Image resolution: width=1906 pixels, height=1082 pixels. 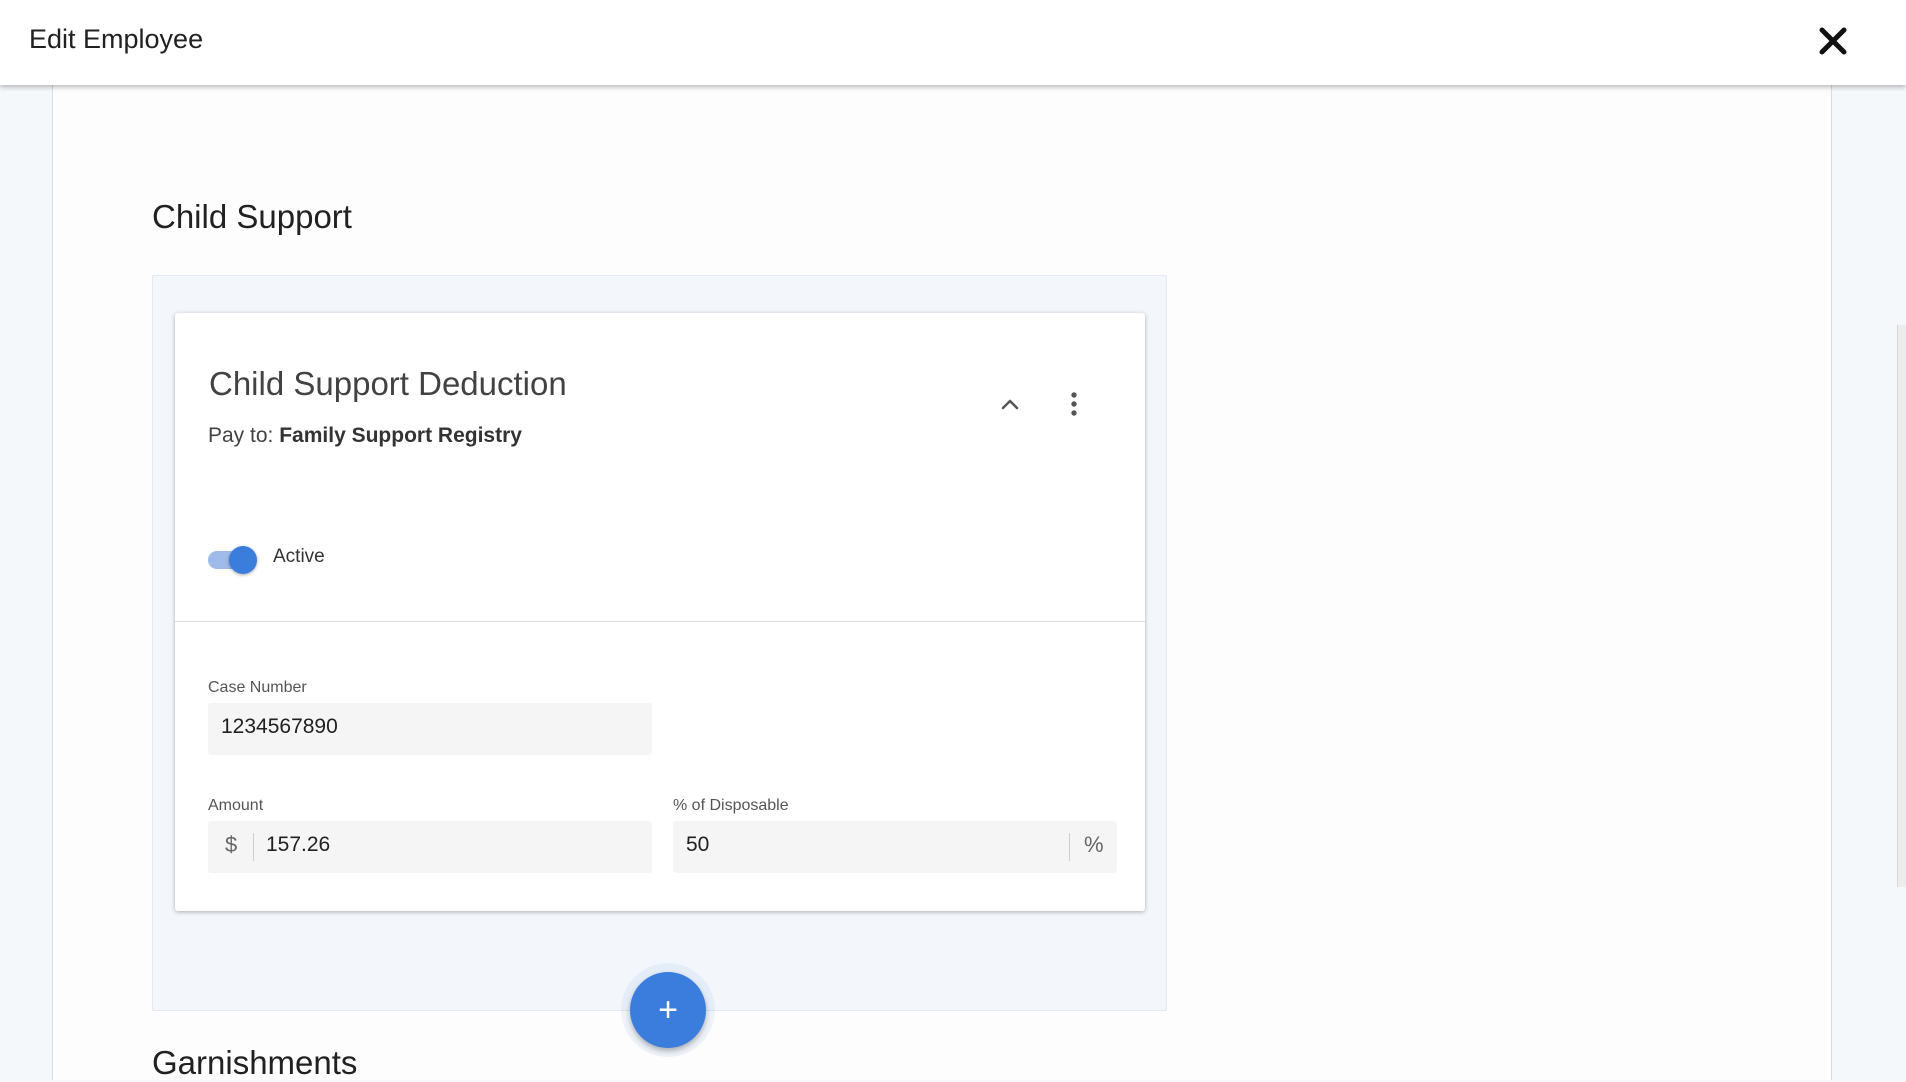 I want to click on add-child-support-button: +, so click(x=668, y=1010).